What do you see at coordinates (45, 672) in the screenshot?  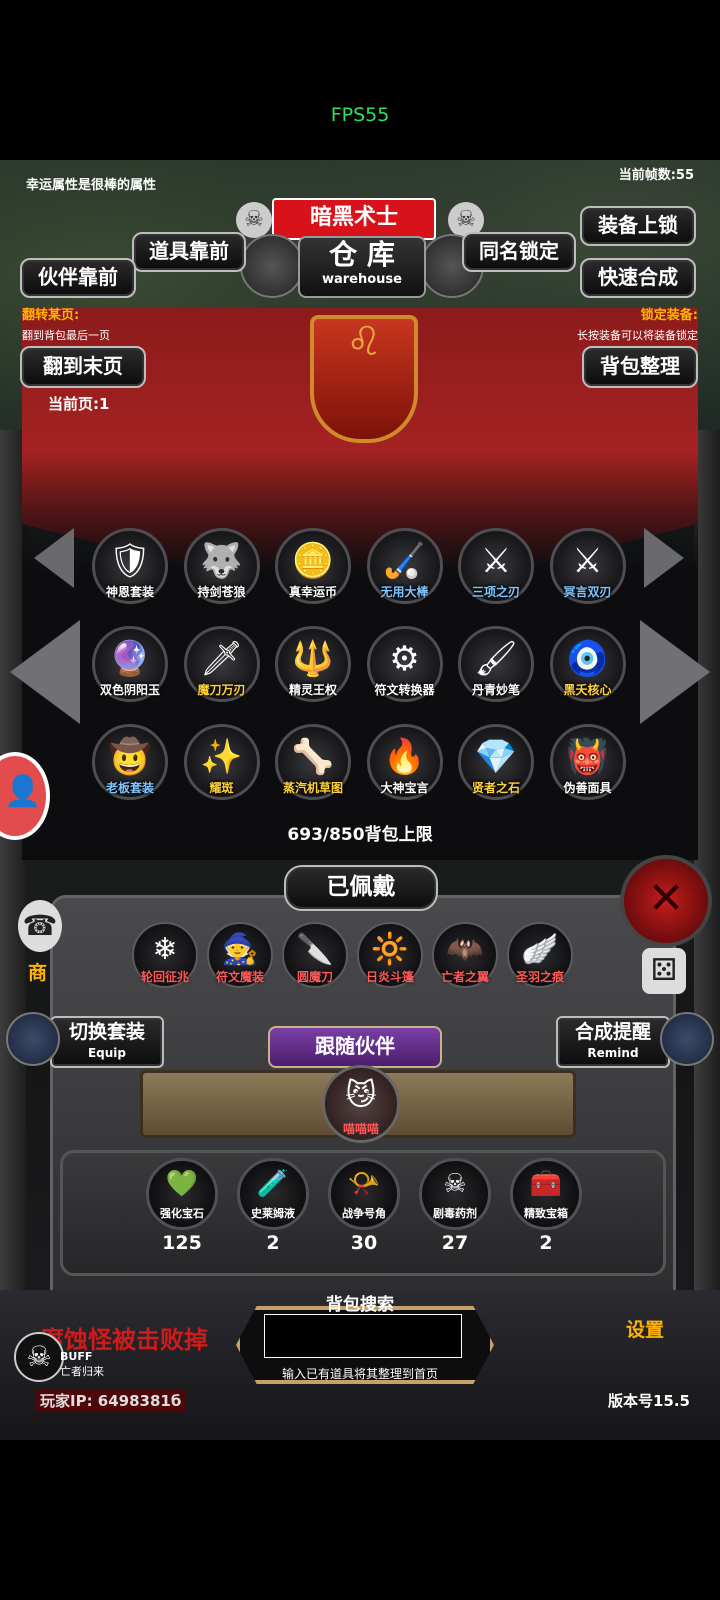 I see `prev-page-arrow` at bounding box center [45, 672].